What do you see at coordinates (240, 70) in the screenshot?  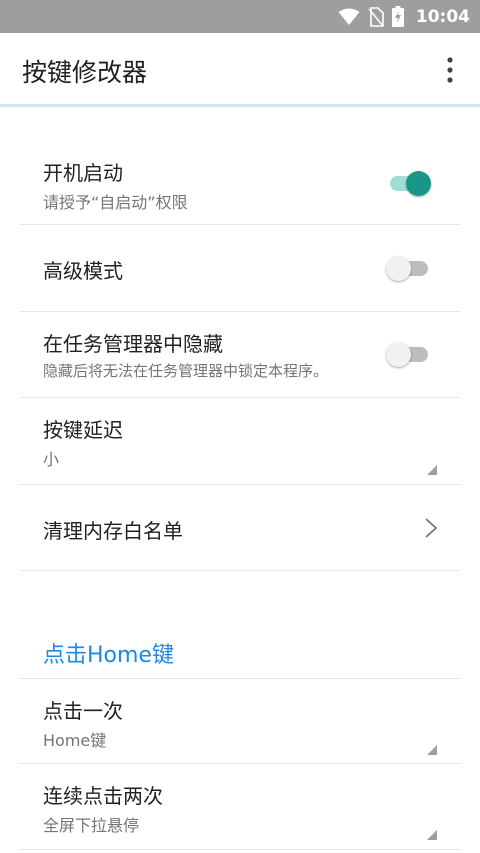 I see `app-bar: 按键修改器` at bounding box center [240, 70].